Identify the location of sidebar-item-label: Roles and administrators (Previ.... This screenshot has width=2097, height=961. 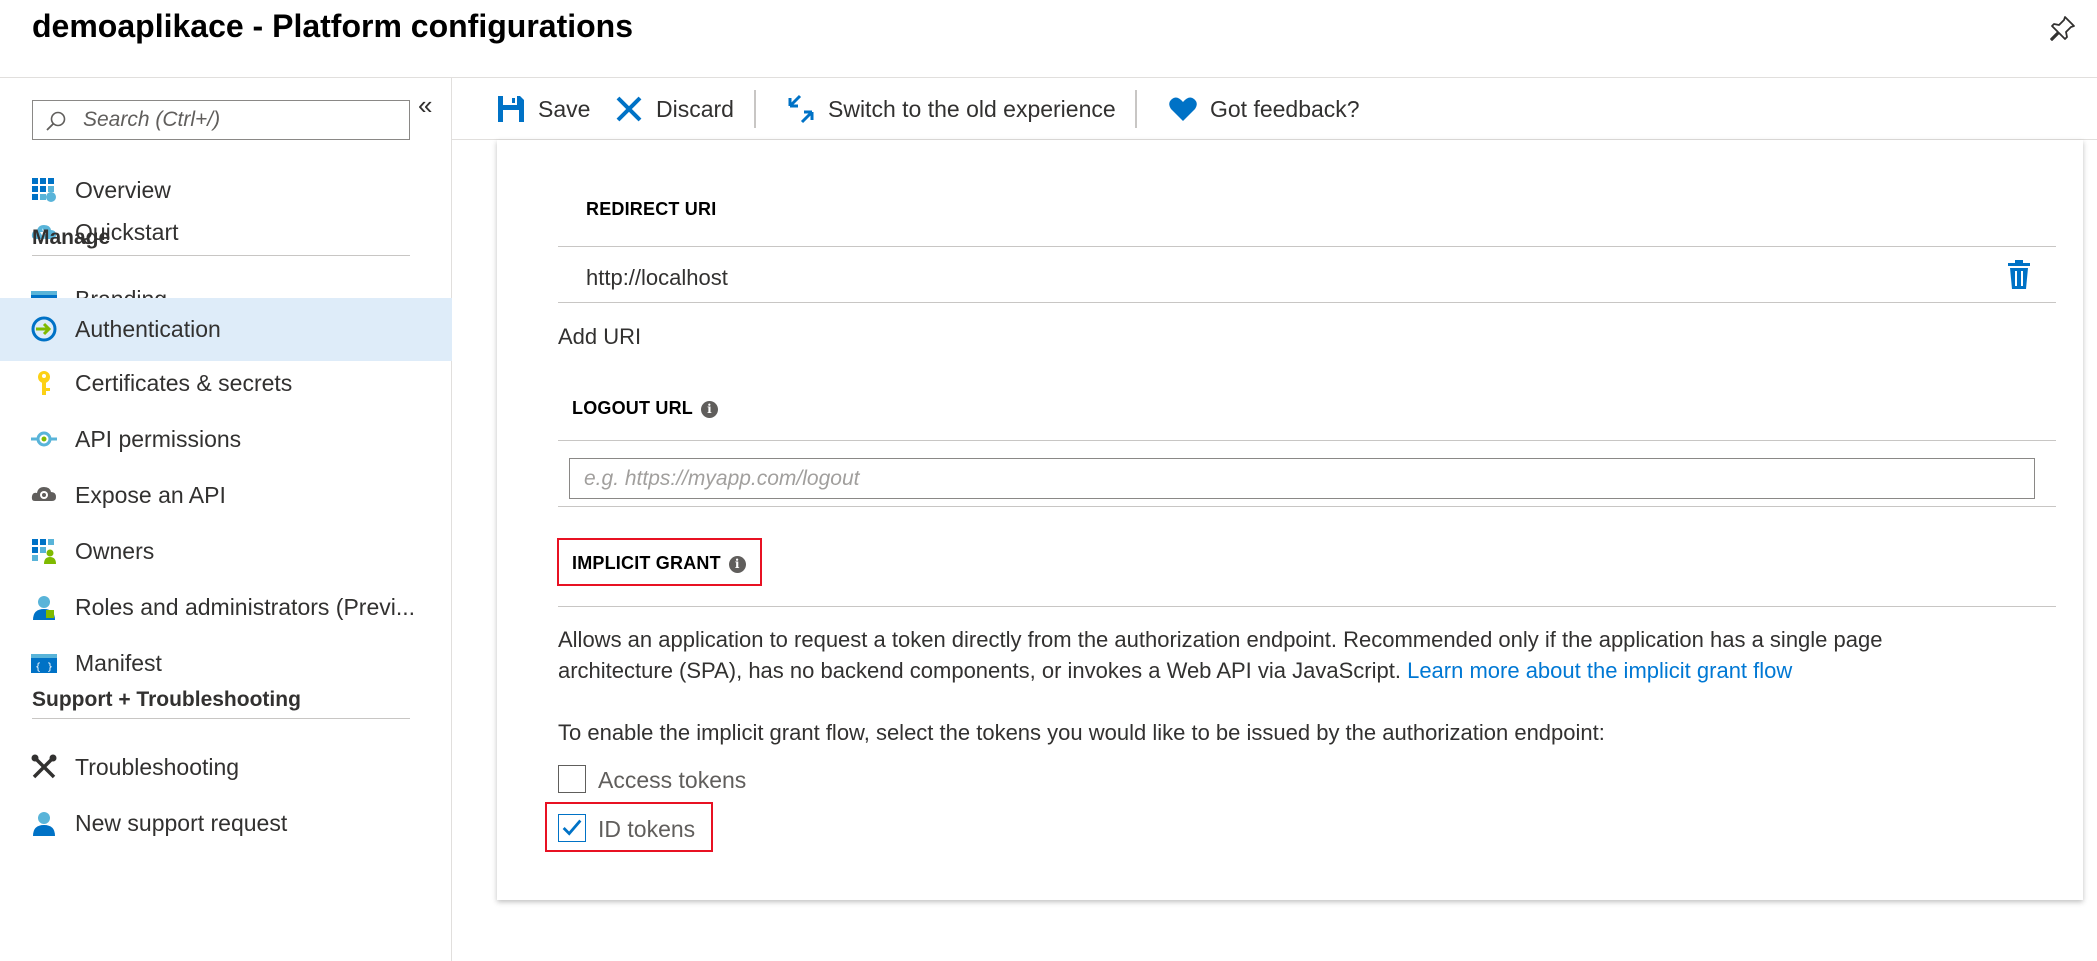
(245, 606).